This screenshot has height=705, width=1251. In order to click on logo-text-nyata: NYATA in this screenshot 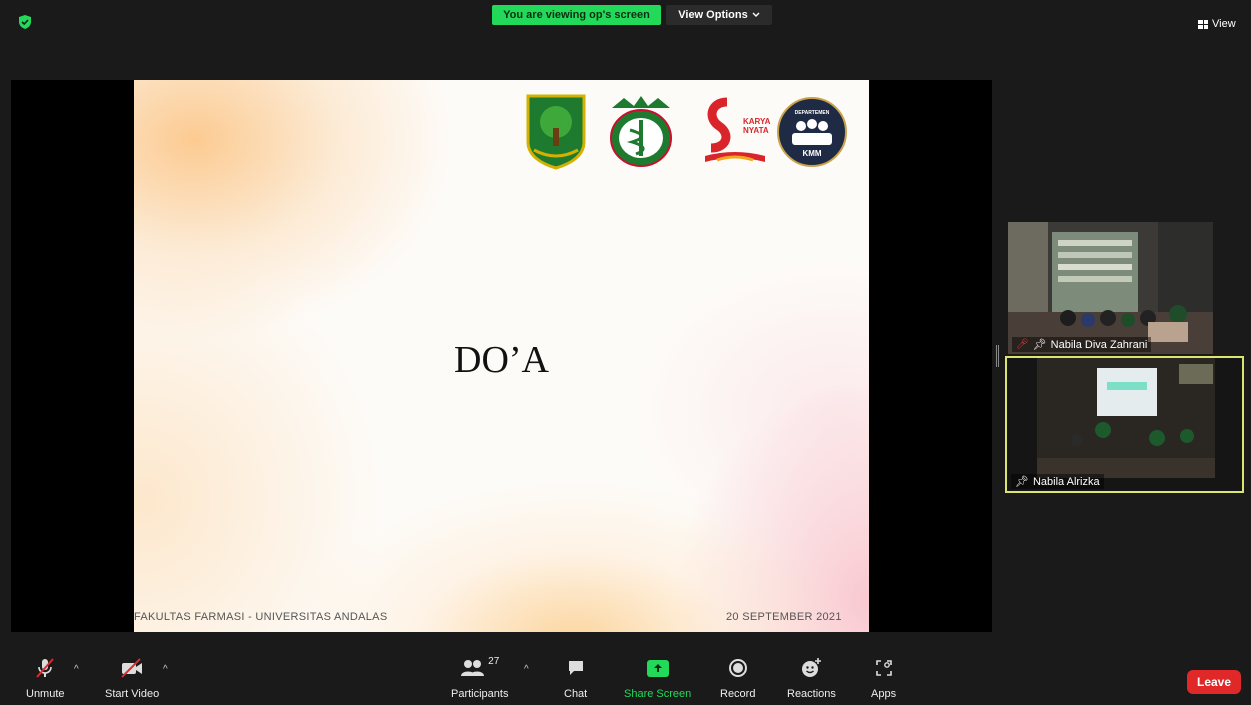, I will do `click(756, 130)`.